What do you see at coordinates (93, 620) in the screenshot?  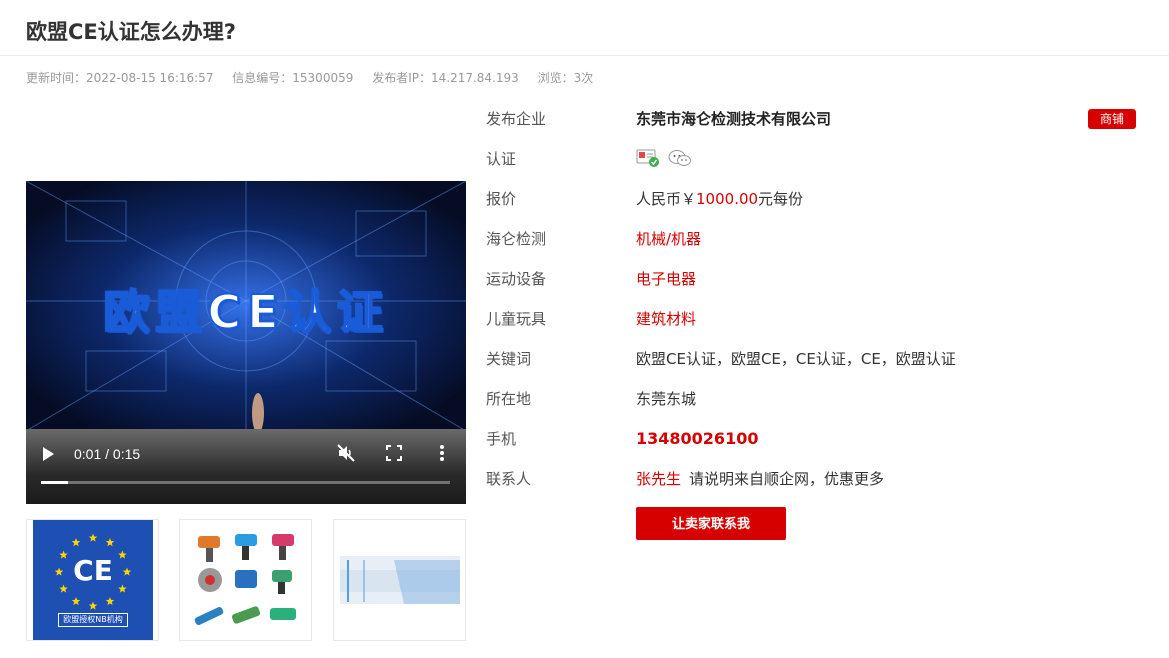 I see `ce-caption: 欧盟授权NB机构` at bounding box center [93, 620].